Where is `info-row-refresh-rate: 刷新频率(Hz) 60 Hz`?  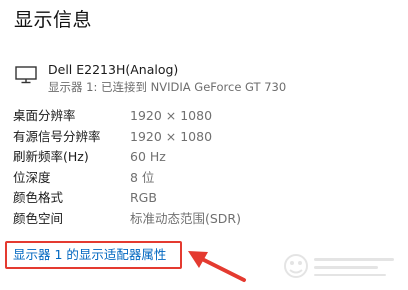
info-row-refresh-rate: 刷新频率(Hz) 60 Hz is located at coordinates (203, 157).